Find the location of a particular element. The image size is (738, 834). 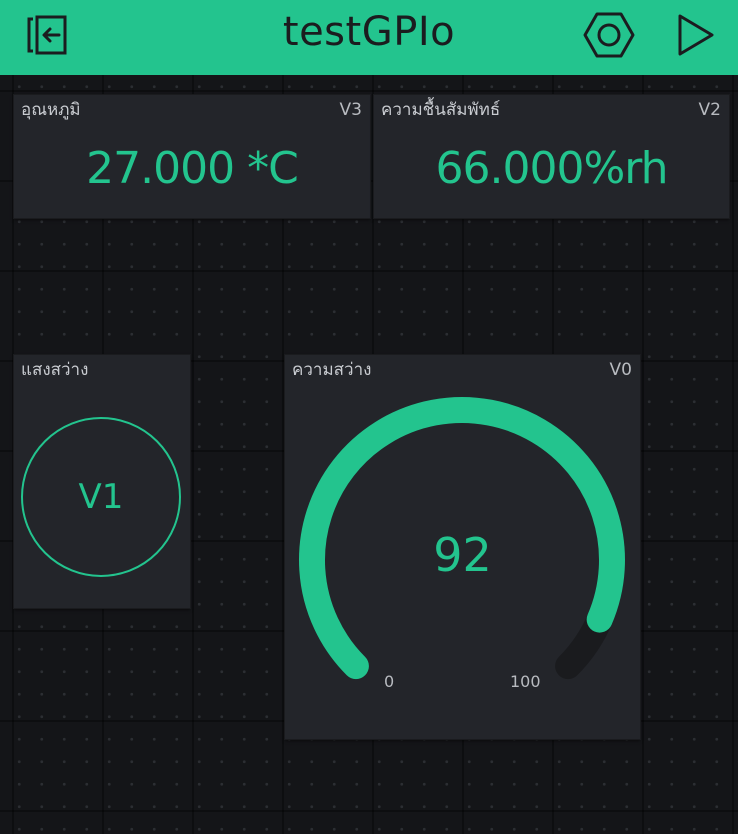

gauge-min-label: 0 is located at coordinates (389, 681).